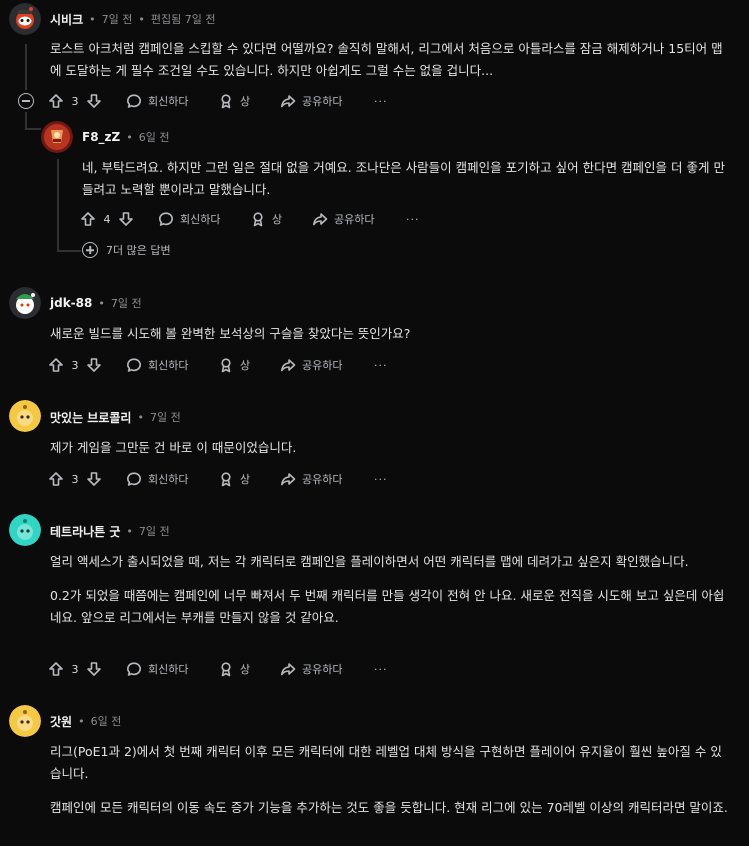 Image resolution: width=749 pixels, height=846 pixels. I want to click on custom-avatar-icon, so click(57, 137).